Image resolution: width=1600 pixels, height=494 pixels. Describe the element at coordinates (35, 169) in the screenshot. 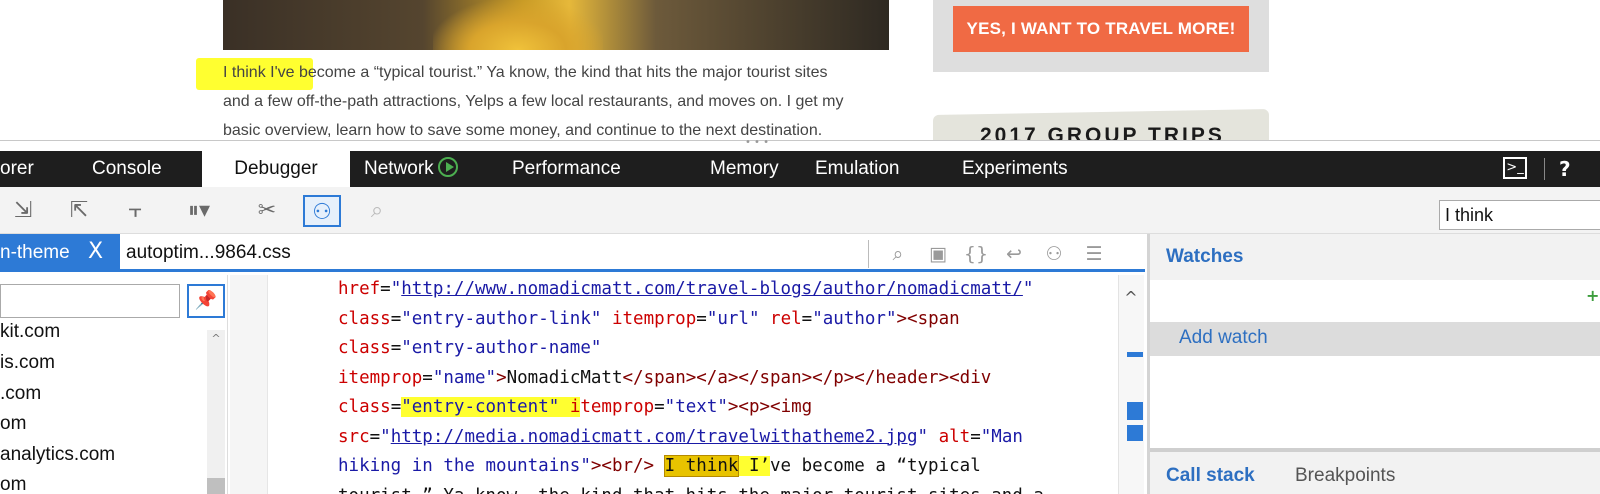

I see `tab-dom-explorer: orer` at that location.